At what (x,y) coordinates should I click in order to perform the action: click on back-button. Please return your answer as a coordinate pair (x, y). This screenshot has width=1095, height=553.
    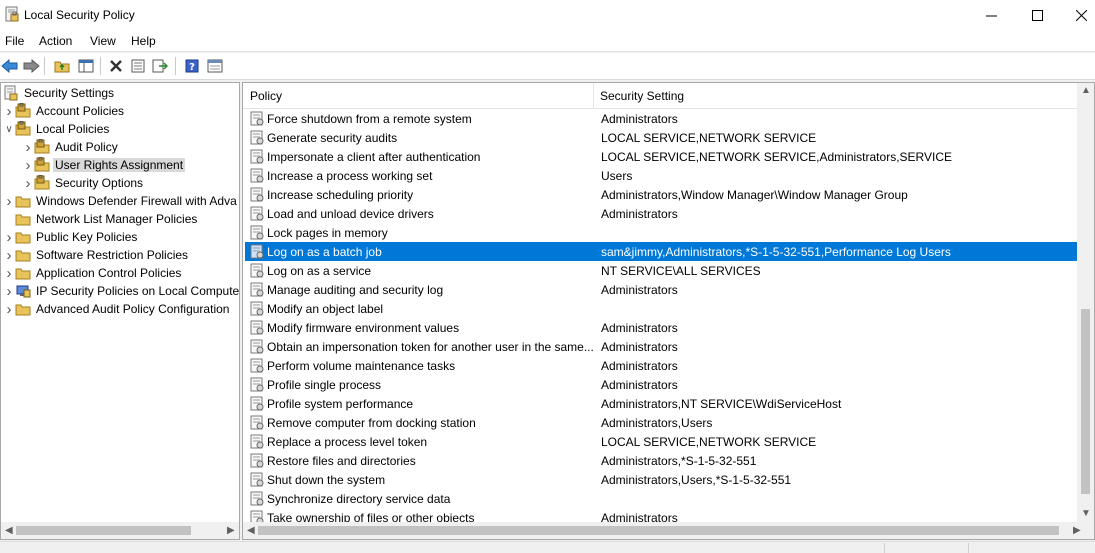
    Looking at the image, I should click on (10, 66).